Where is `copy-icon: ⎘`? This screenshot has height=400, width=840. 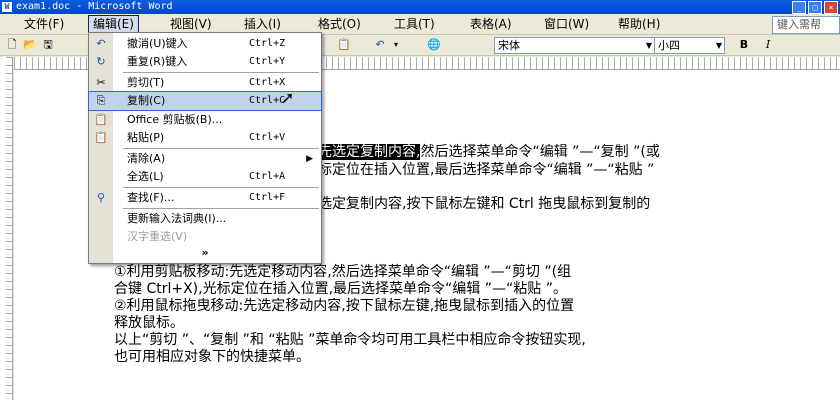 copy-icon: ⎘ is located at coordinates (101, 100).